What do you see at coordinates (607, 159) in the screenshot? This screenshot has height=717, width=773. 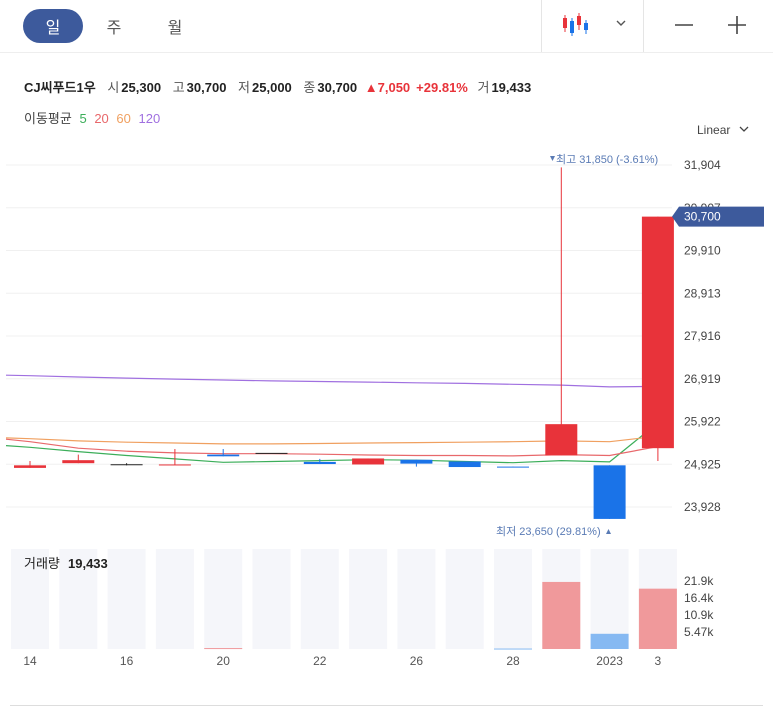 I see `high-annotation: 최고 31,850 (-3.61%)` at bounding box center [607, 159].